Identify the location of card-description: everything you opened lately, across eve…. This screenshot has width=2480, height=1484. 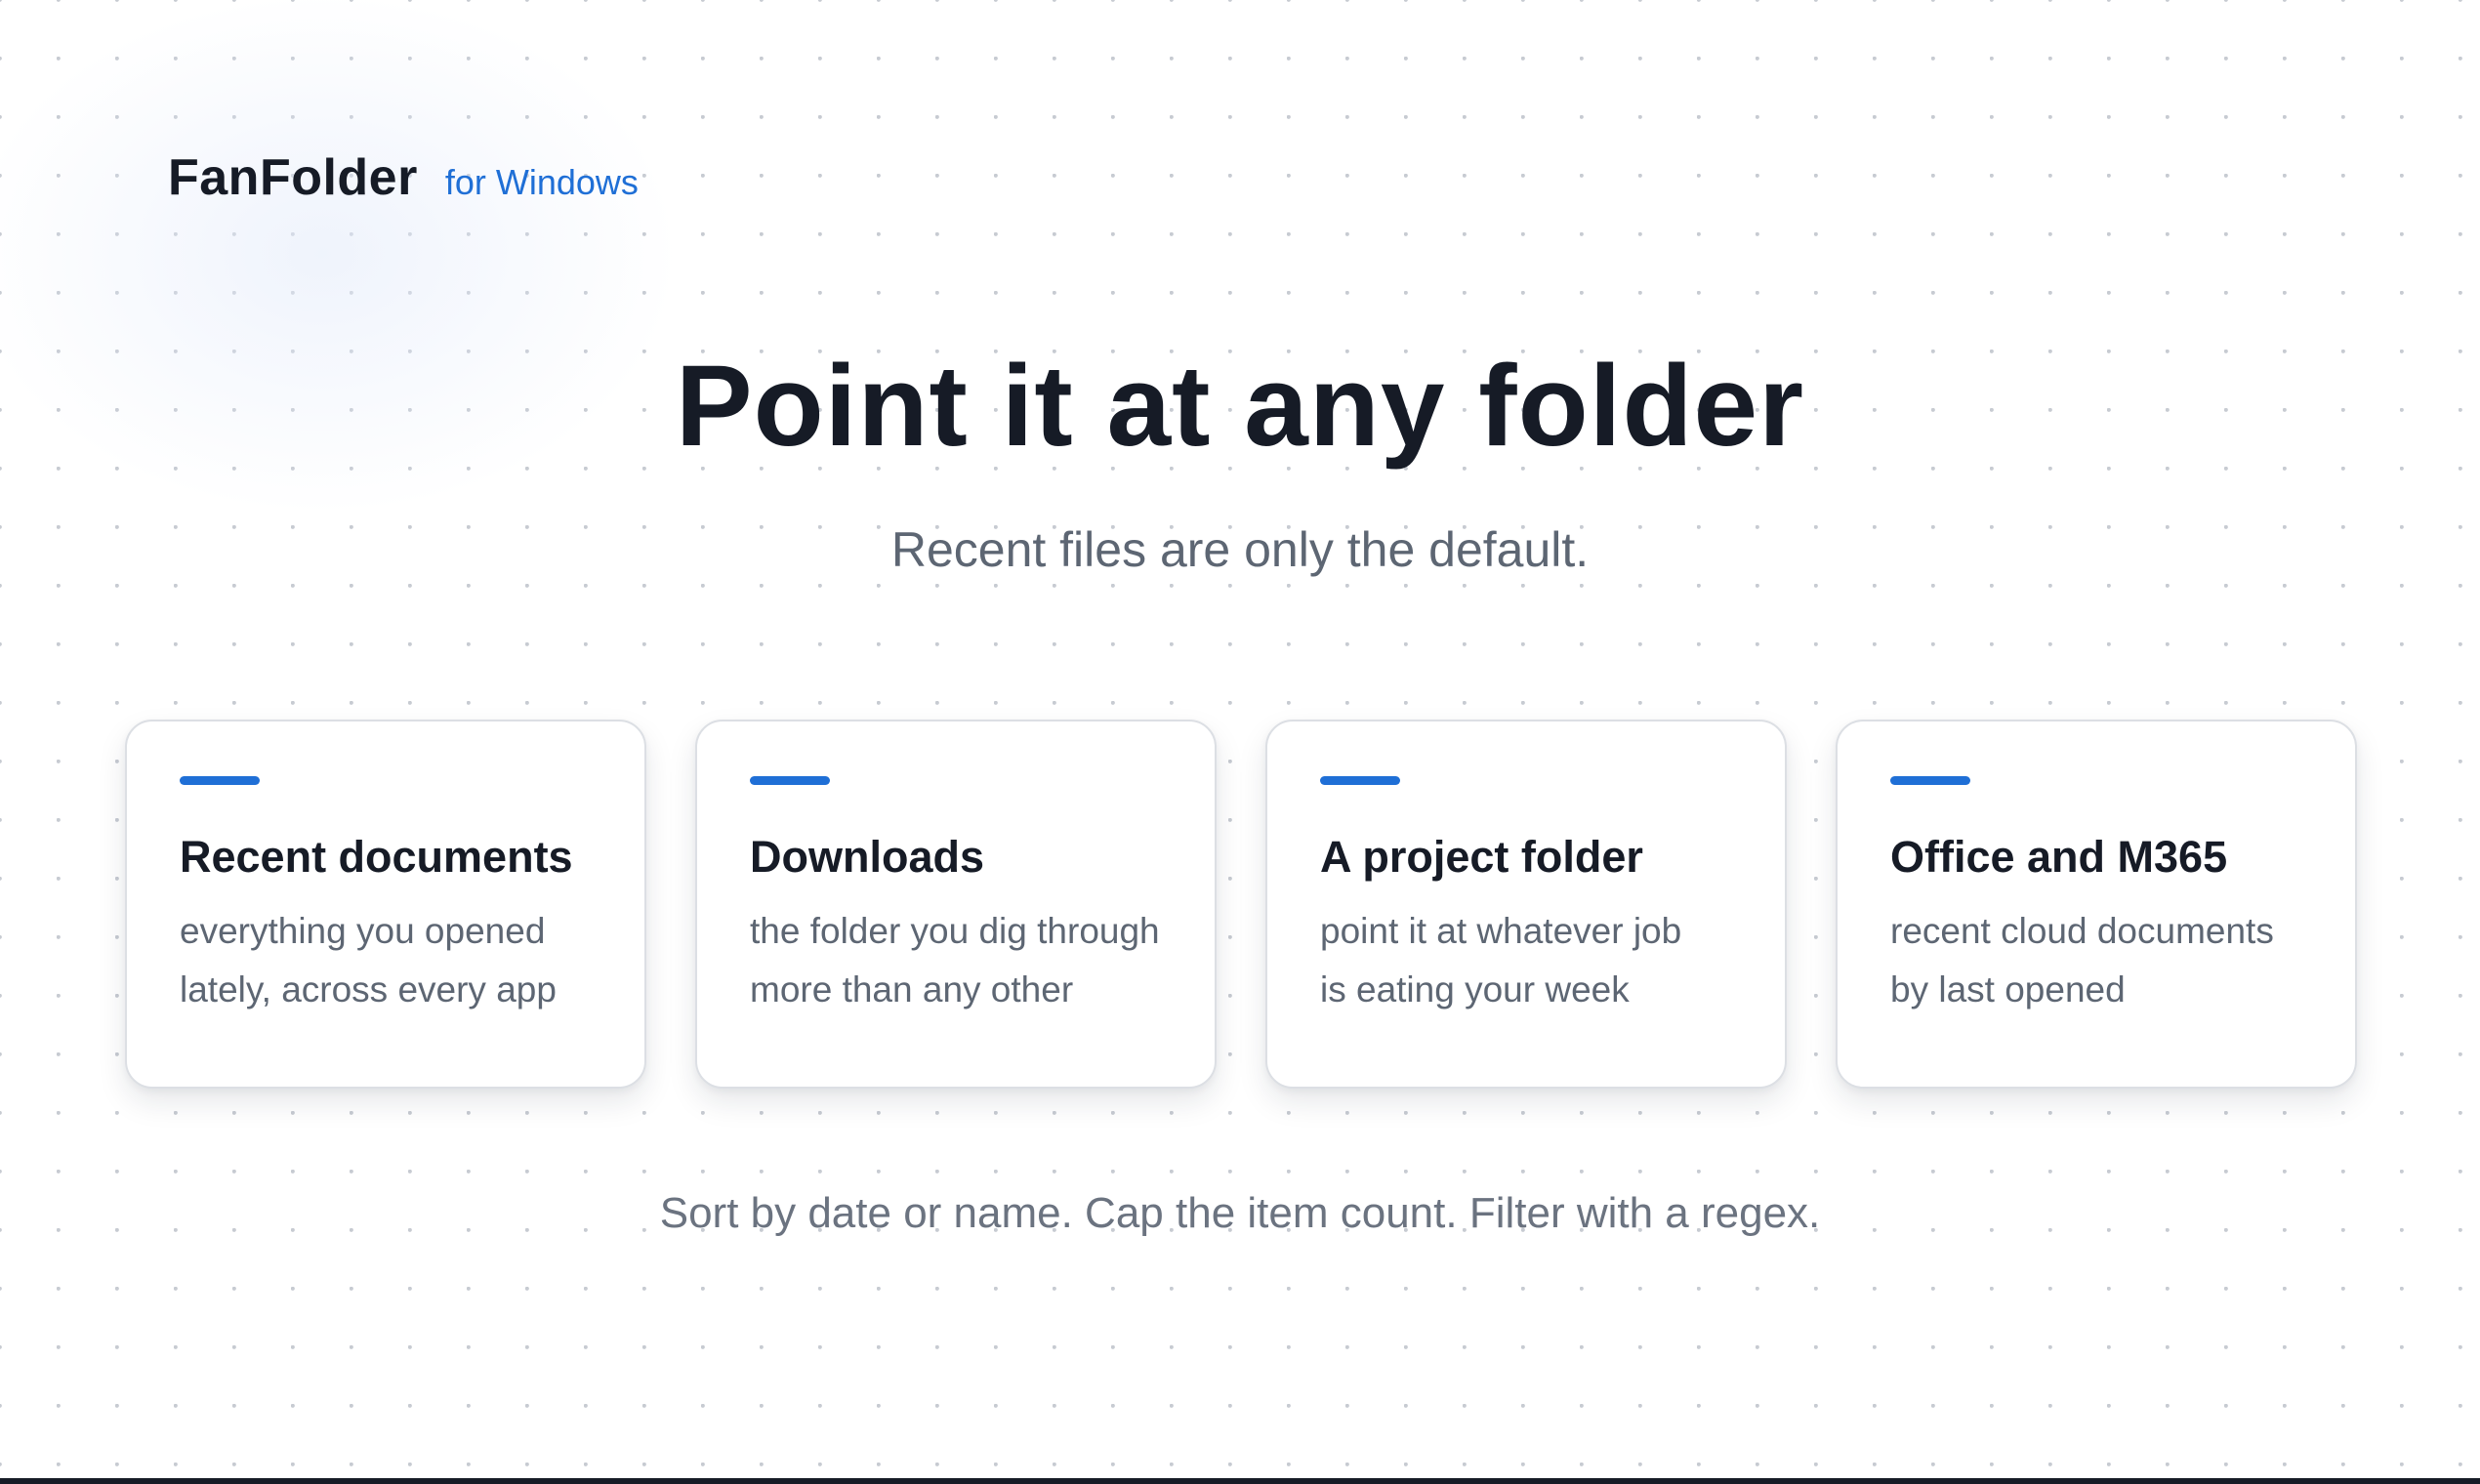
(386, 961).